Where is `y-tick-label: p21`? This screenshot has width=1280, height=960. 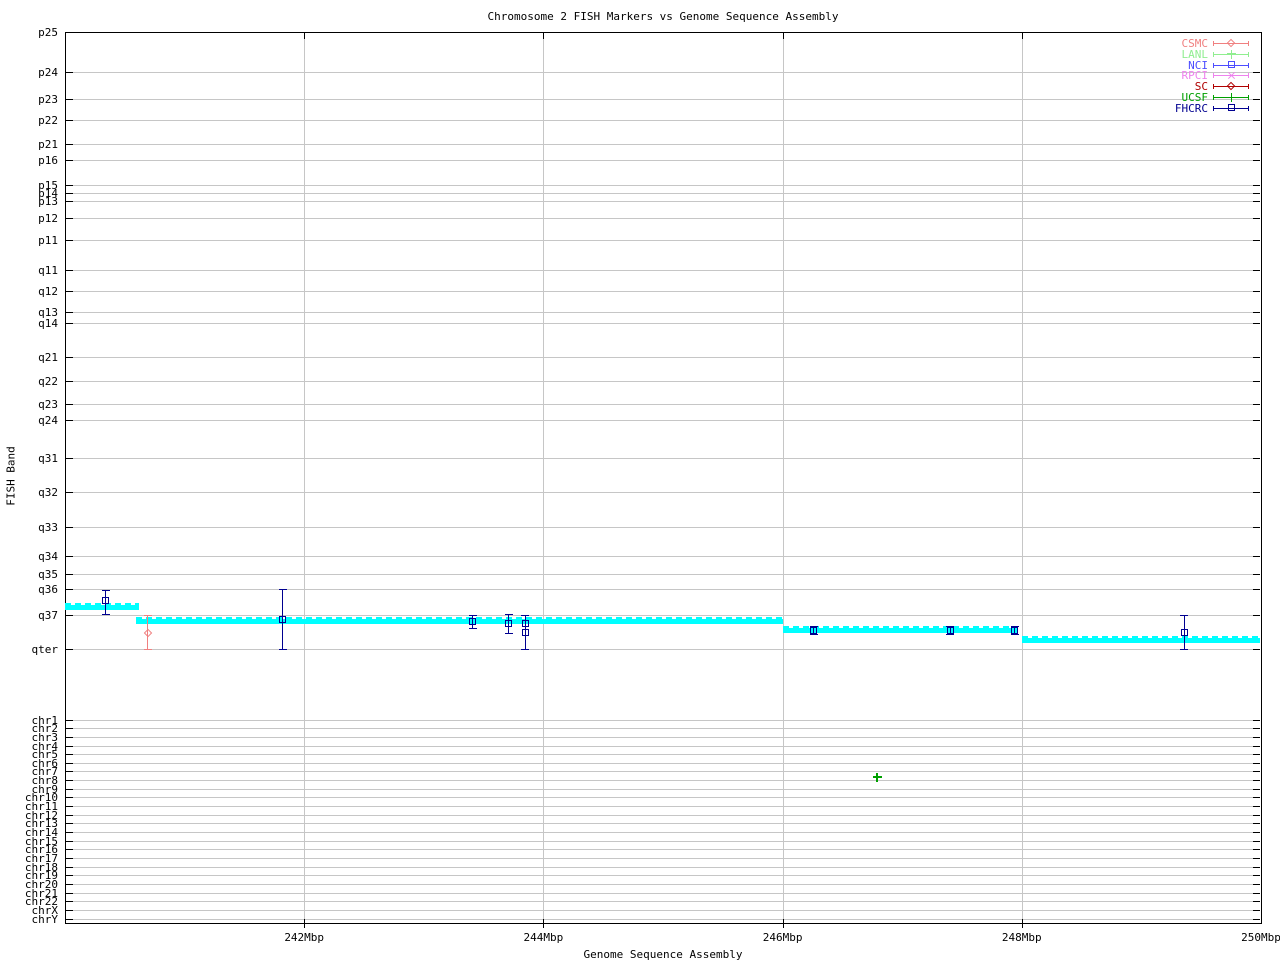
y-tick-label: p21 is located at coordinates (48, 144).